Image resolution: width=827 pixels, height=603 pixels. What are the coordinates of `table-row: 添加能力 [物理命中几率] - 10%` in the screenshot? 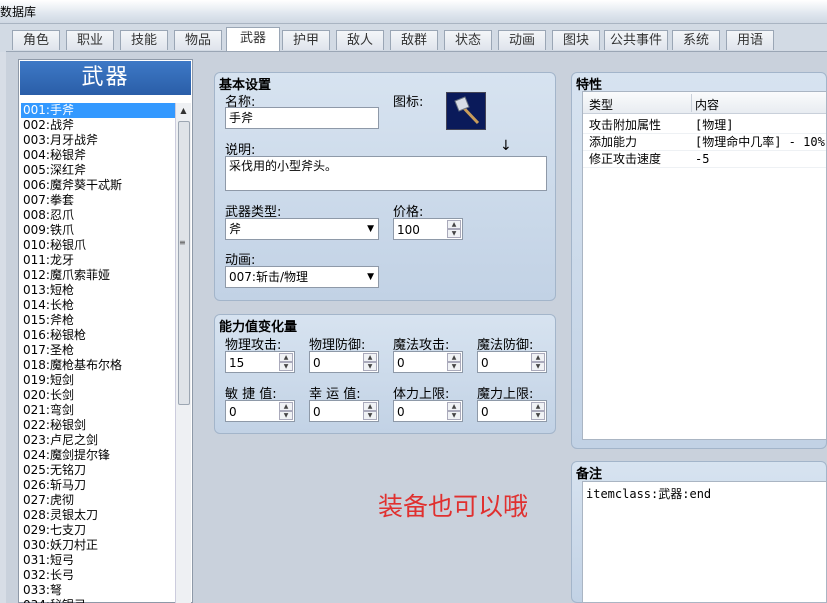 It's located at (704, 142).